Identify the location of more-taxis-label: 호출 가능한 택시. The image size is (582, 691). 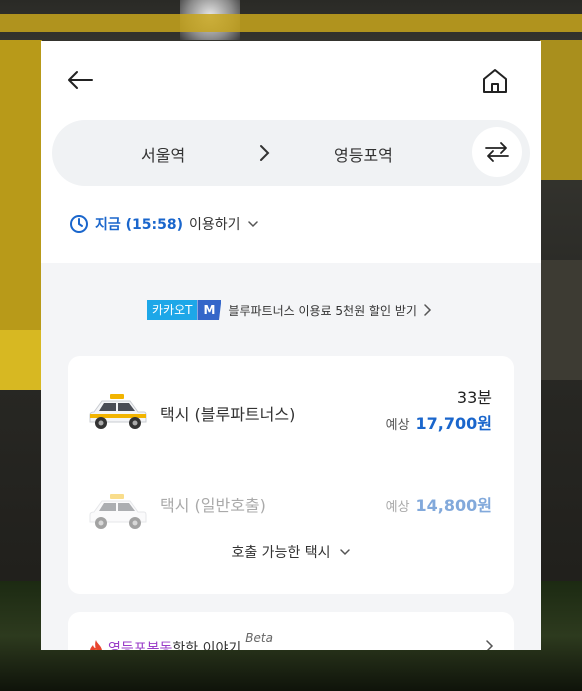
(281, 553).